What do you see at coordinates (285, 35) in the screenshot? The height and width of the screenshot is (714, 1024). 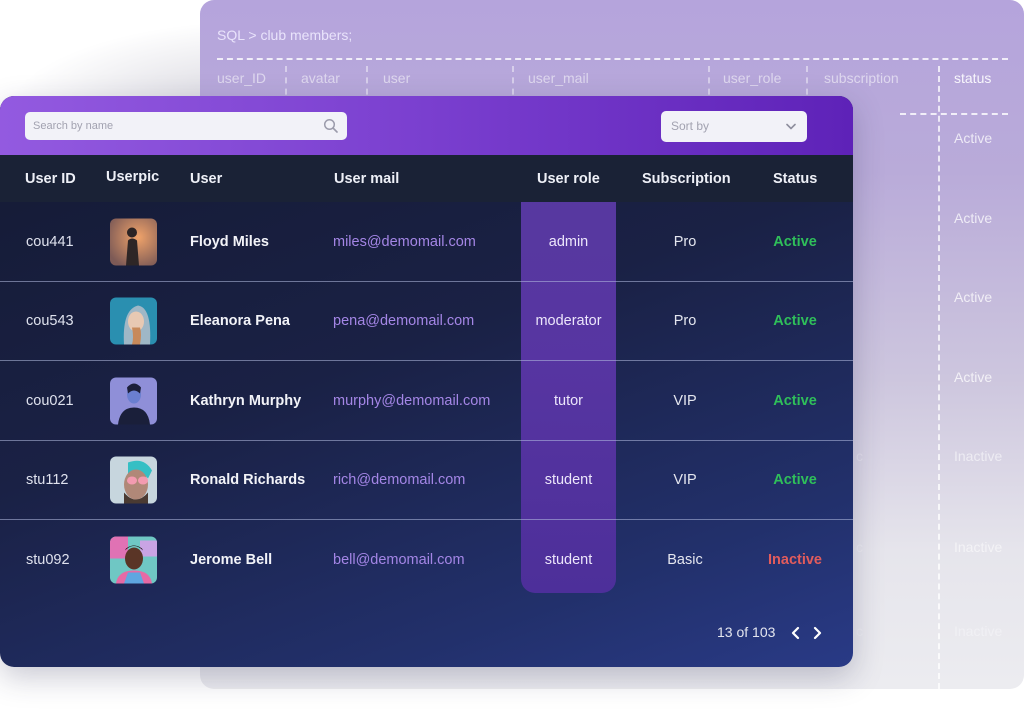 I see `sql-query-title: SQL > club members;` at bounding box center [285, 35].